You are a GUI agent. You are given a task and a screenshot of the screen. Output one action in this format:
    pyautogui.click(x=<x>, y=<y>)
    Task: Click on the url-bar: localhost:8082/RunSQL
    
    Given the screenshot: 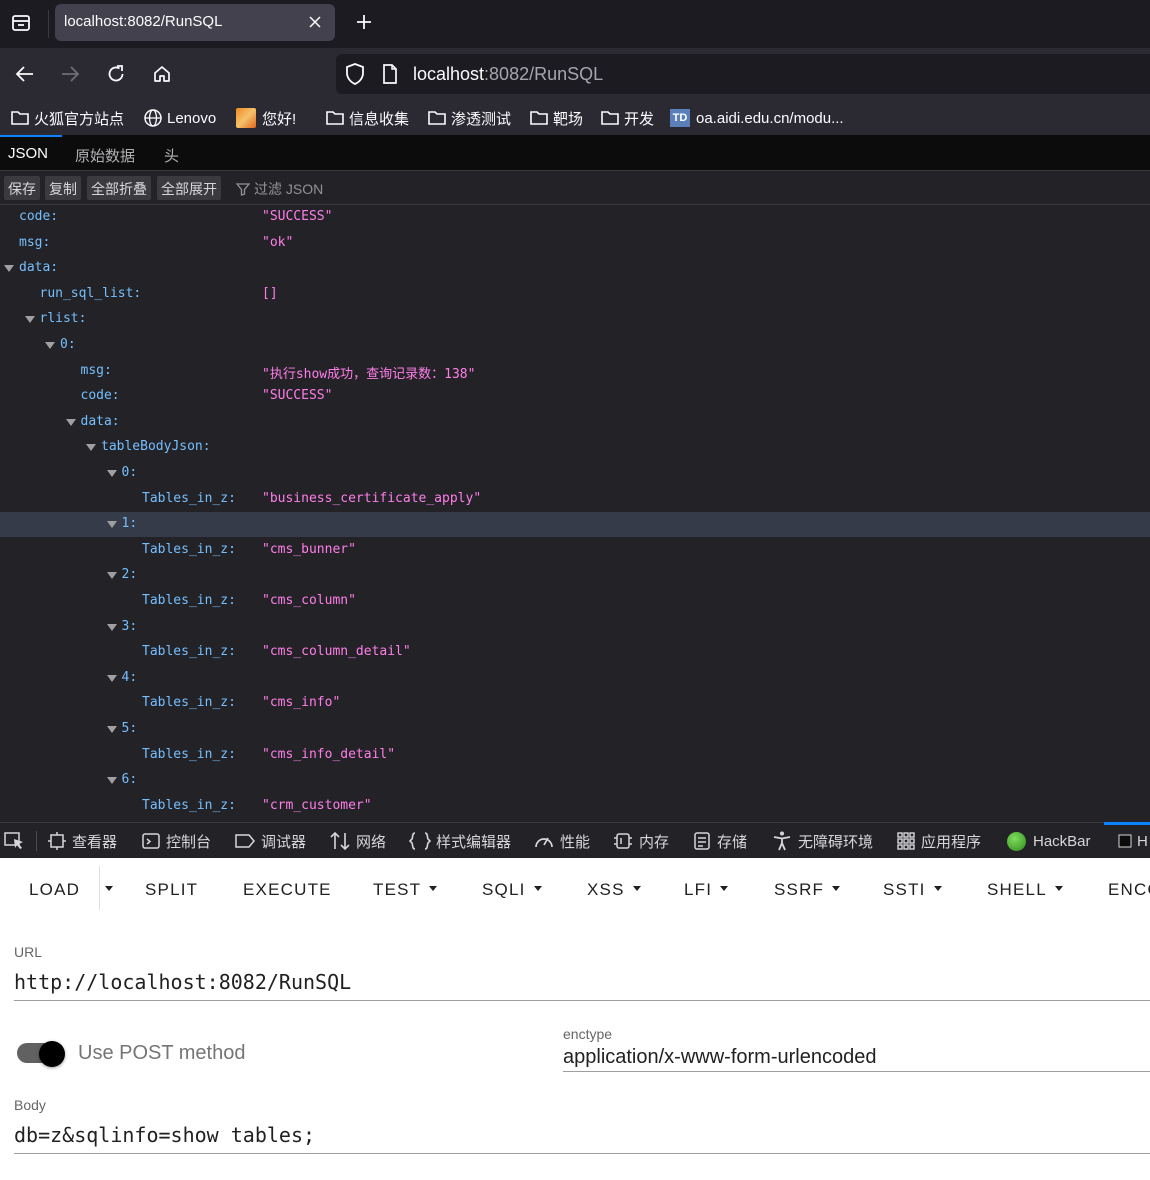 What is the action you would take?
    pyautogui.click(x=743, y=74)
    